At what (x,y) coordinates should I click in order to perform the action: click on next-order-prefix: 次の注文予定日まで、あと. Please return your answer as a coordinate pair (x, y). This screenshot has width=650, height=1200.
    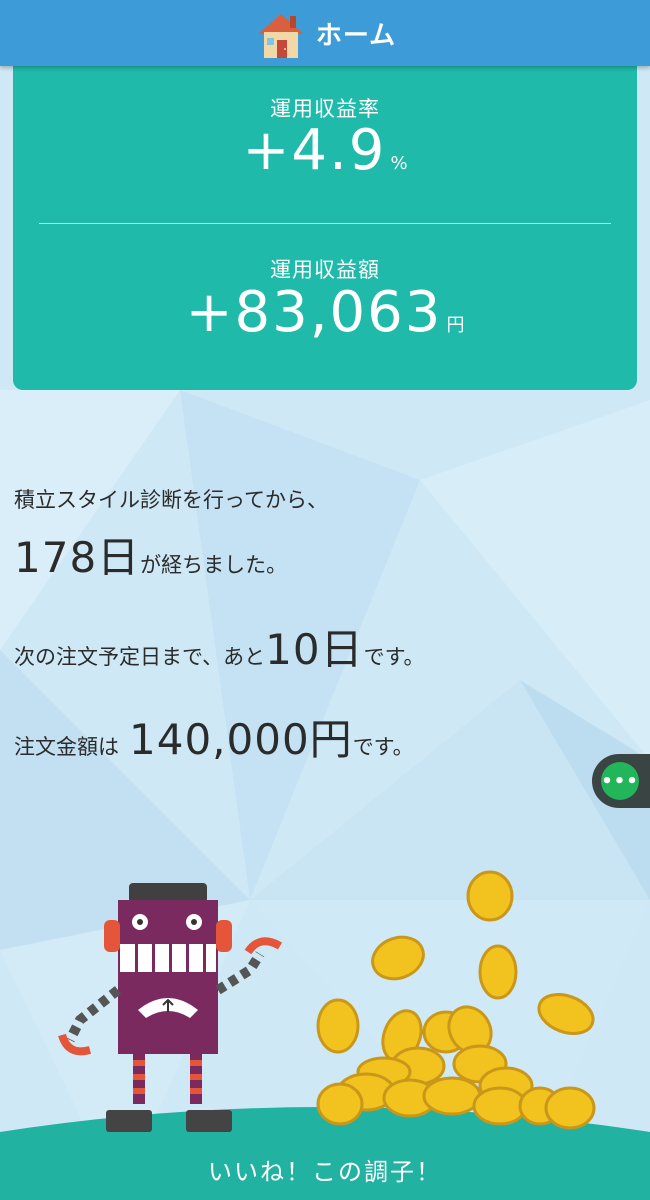
    Looking at the image, I should click on (140, 657).